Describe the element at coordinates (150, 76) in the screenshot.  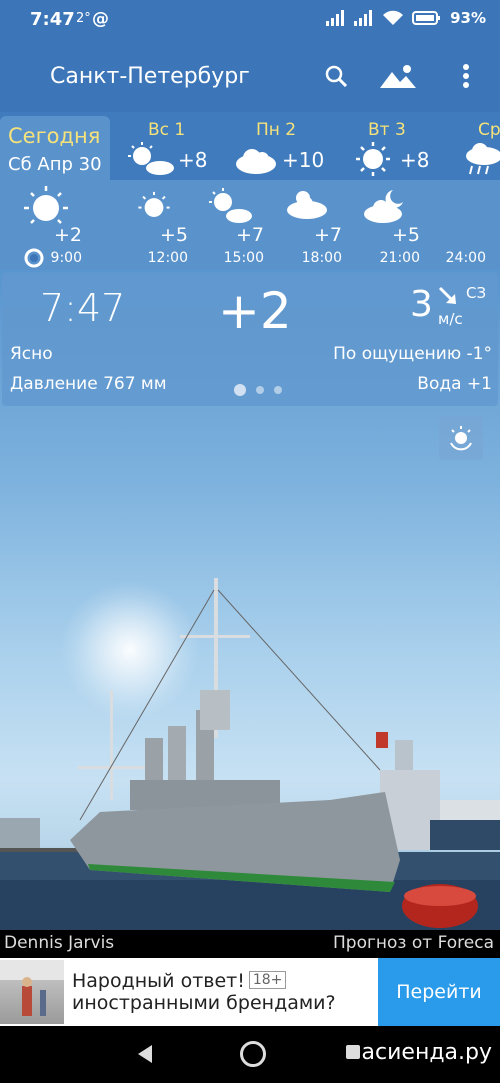
I see `city-title: Санкт-Петербург` at that location.